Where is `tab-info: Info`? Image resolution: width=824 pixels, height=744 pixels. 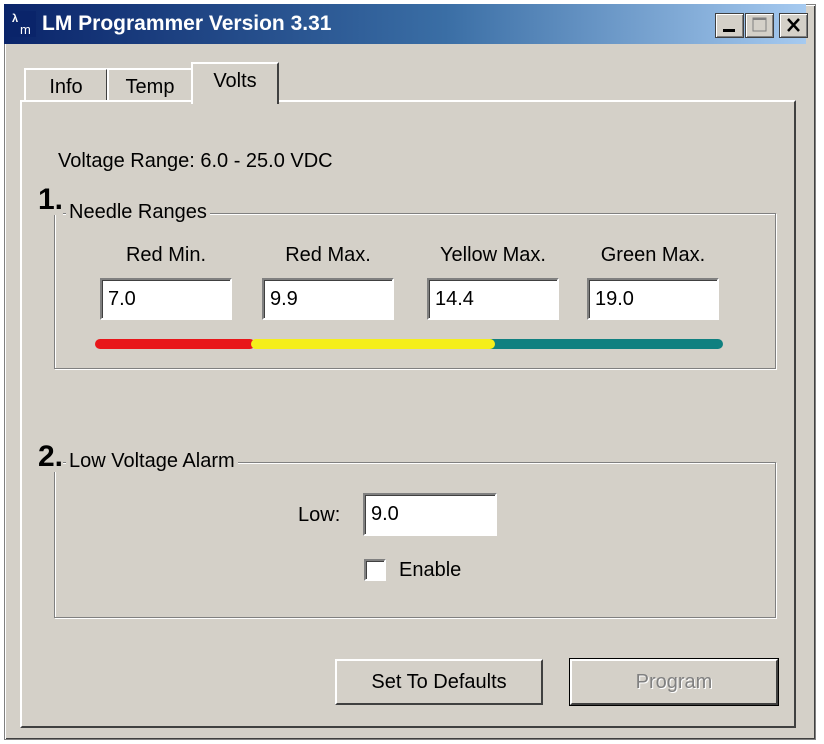
tab-info: Info is located at coordinates (66, 85).